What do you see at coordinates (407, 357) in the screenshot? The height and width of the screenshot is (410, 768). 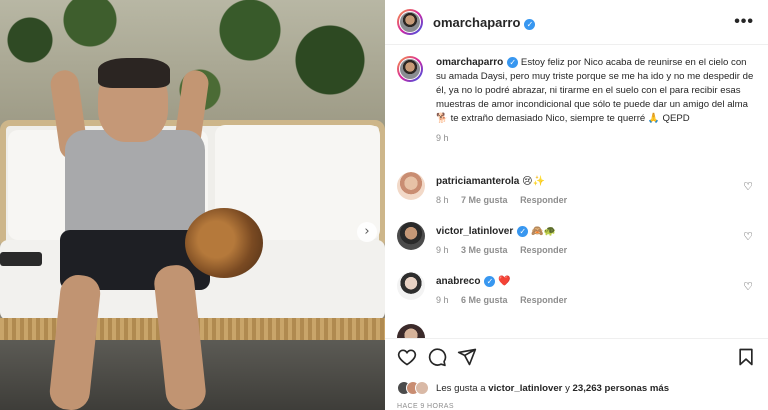 I see `like-heart-icon` at bounding box center [407, 357].